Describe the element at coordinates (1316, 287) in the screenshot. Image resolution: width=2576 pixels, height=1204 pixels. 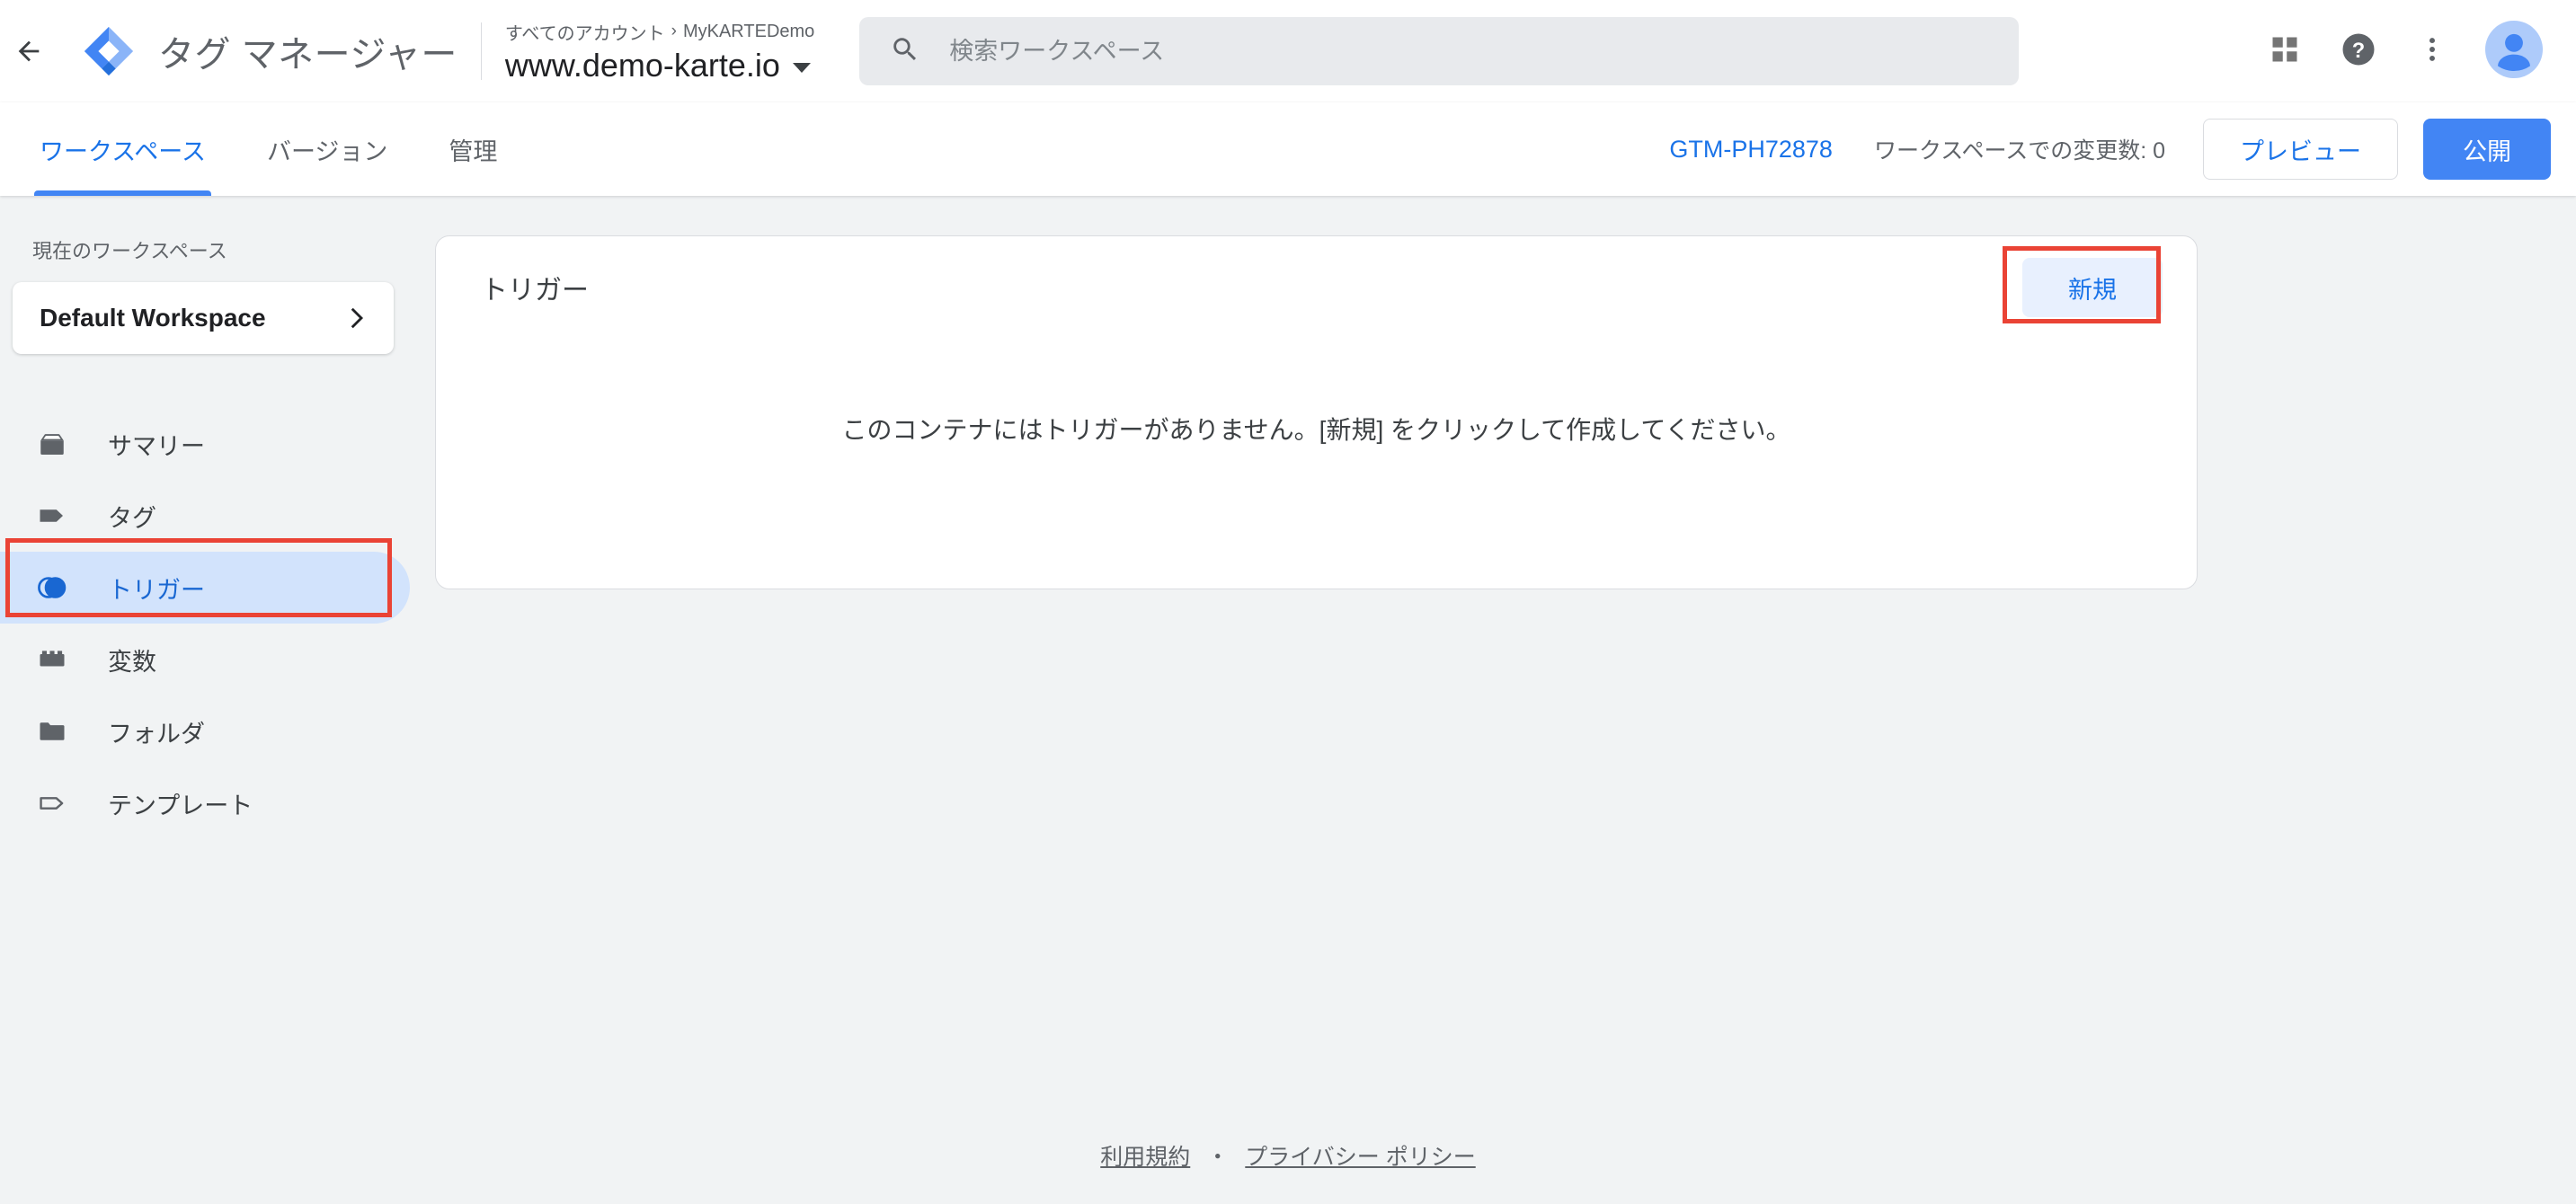
I see `triggers-card-header: トリガー 新規` at that location.